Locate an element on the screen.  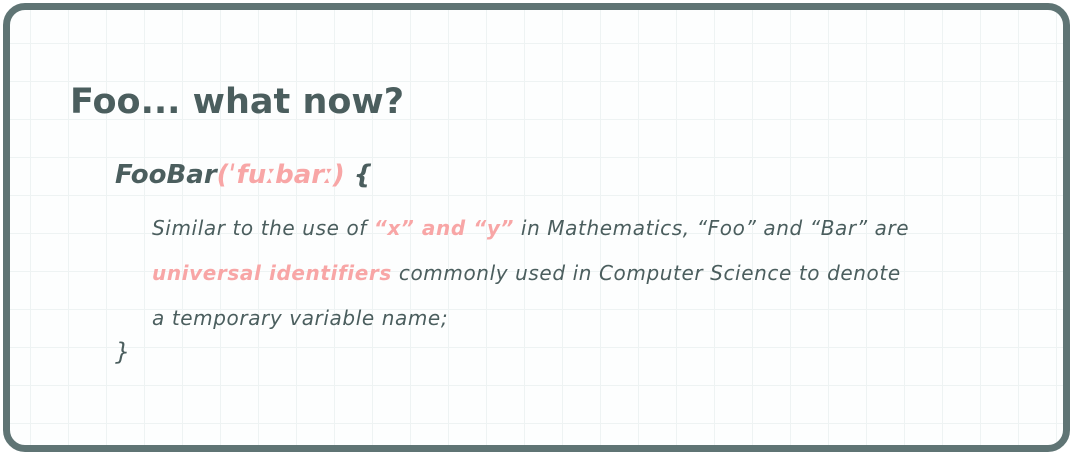
definition-line-3: a temporary variable name; is located at coordinates (300, 318).